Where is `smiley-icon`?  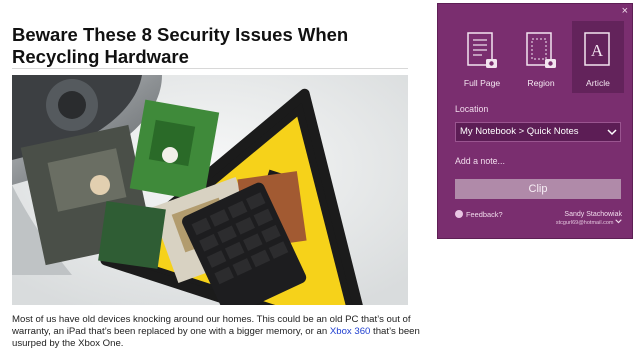 smiley-icon is located at coordinates (459, 214).